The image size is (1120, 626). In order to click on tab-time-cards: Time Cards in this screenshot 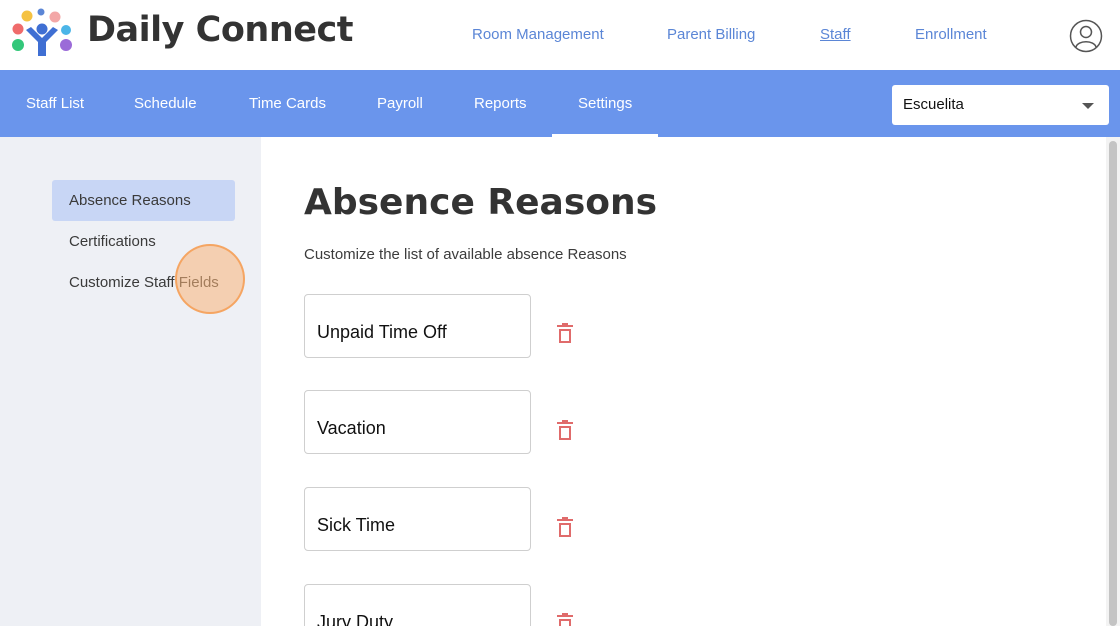, I will do `click(287, 103)`.